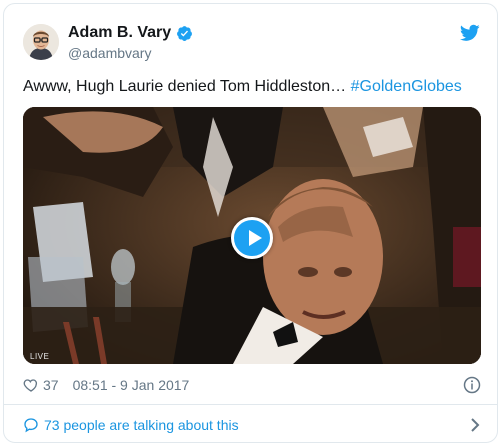 The height and width of the screenshot is (446, 501). Describe the element at coordinates (31, 385) in the screenshot. I see `heart-icon` at that location.